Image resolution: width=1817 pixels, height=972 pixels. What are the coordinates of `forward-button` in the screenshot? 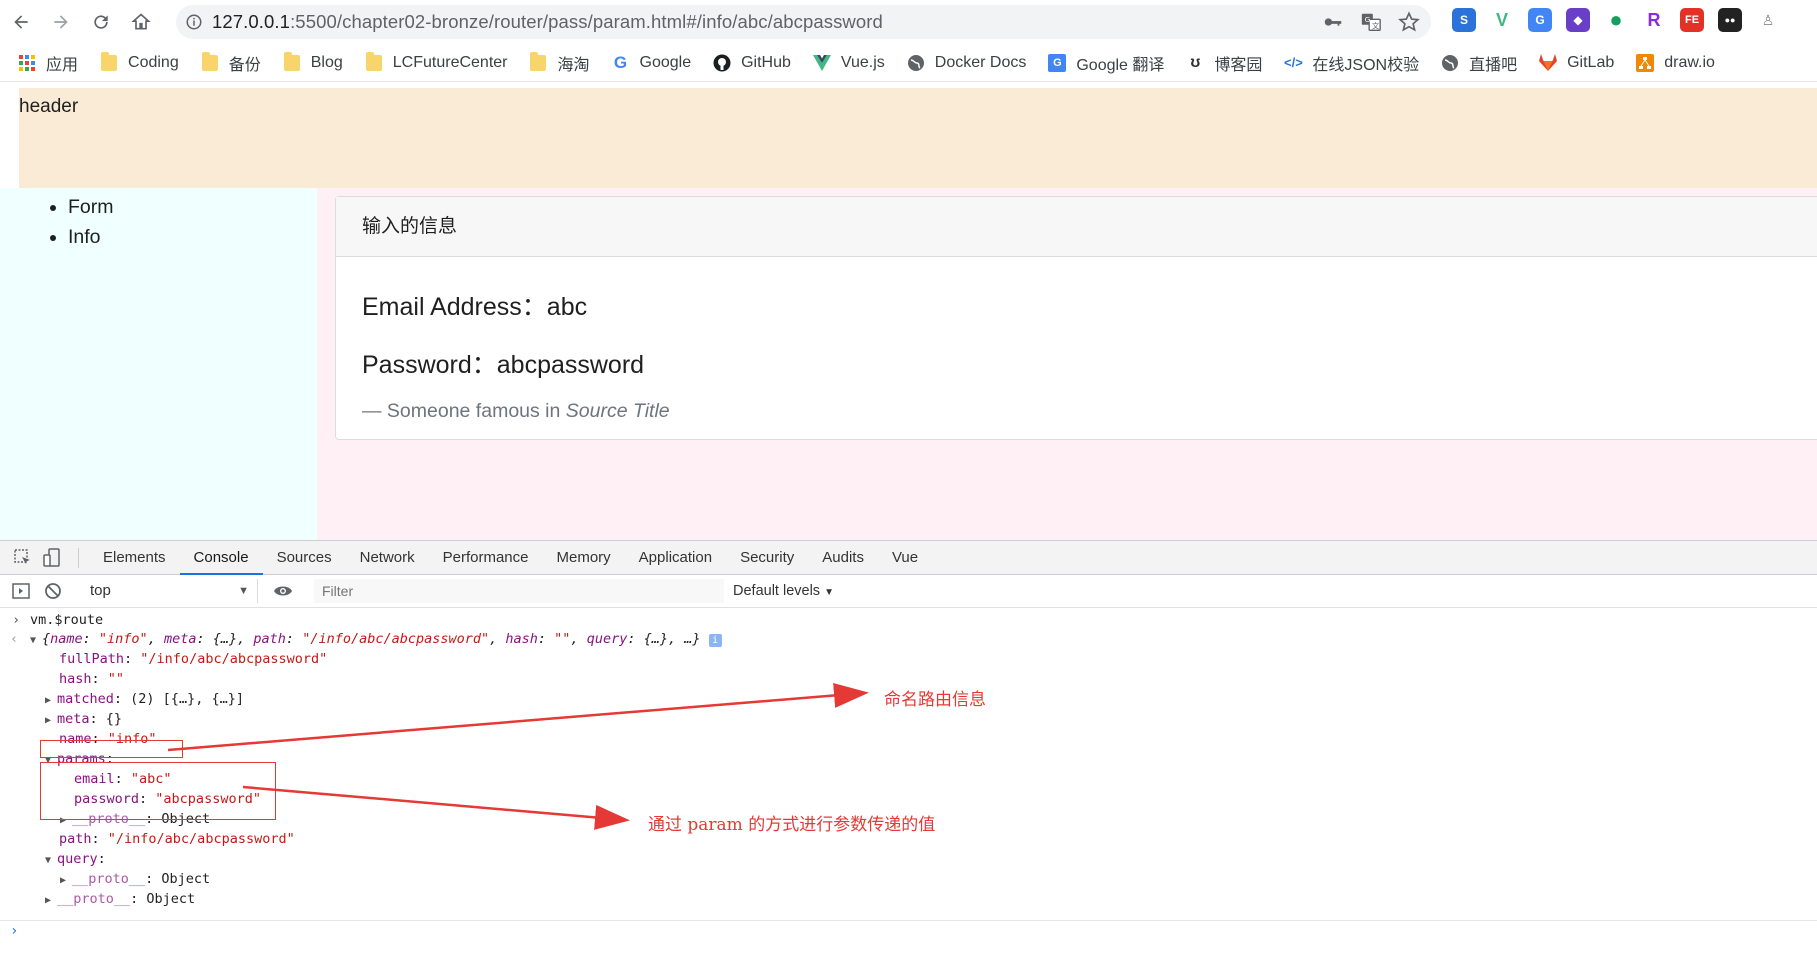 It's located at (61, 22).